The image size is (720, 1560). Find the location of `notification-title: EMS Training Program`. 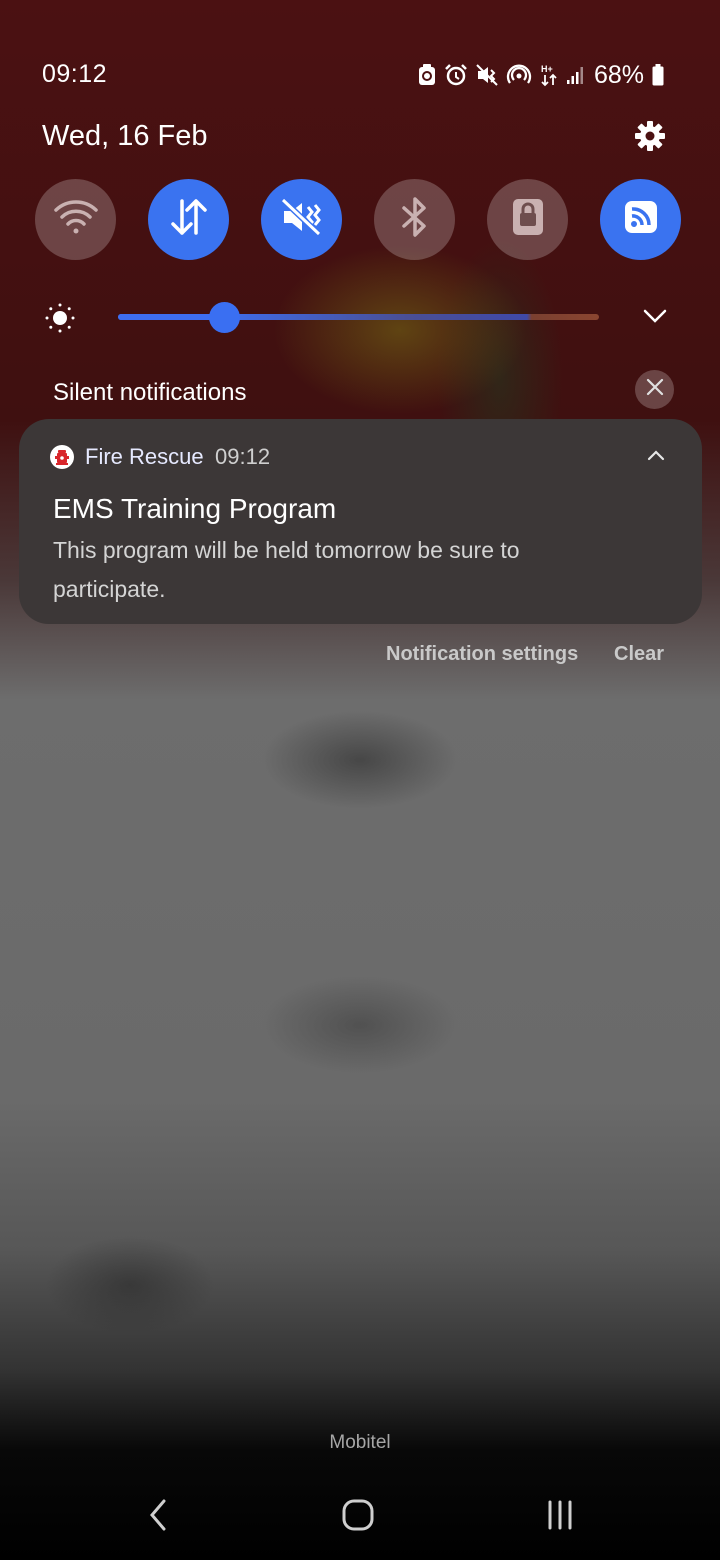

notification-title: EMS Training Program is located at coordinates (195, 508).